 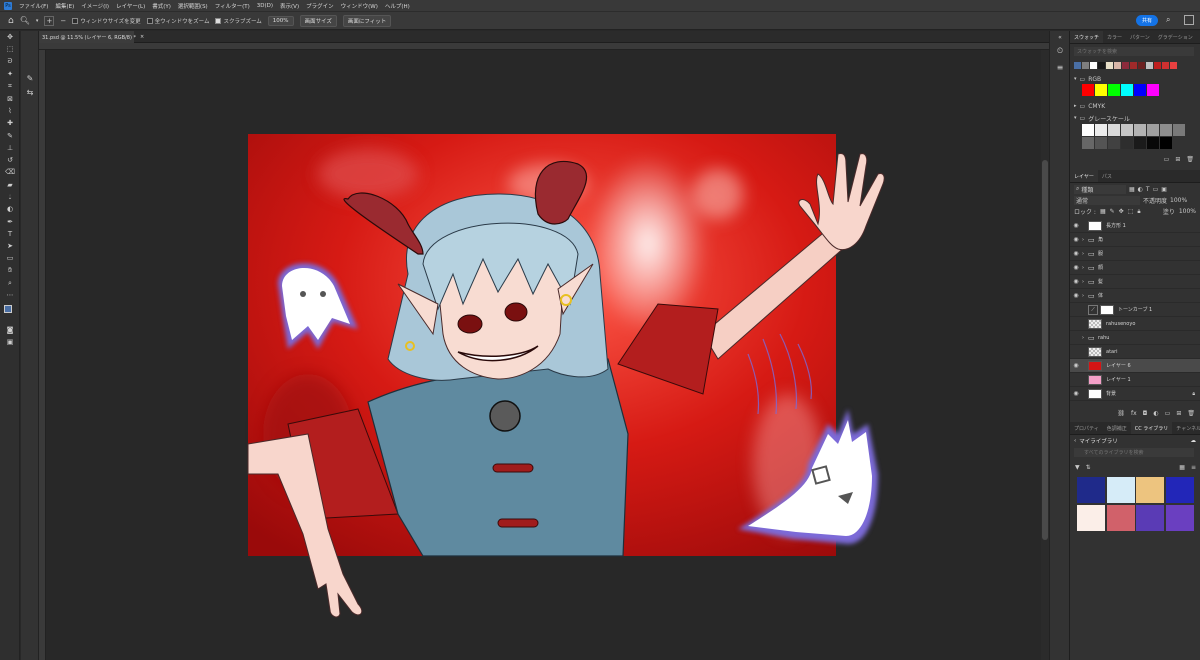 What do you see at coordinates (1134, 452) in the screenshot?
I see `library-search-input` at bounding box center [1134, 452].